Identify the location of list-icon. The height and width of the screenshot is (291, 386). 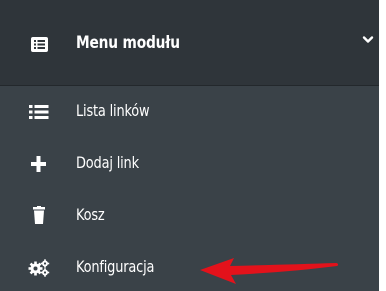
(39, 112).